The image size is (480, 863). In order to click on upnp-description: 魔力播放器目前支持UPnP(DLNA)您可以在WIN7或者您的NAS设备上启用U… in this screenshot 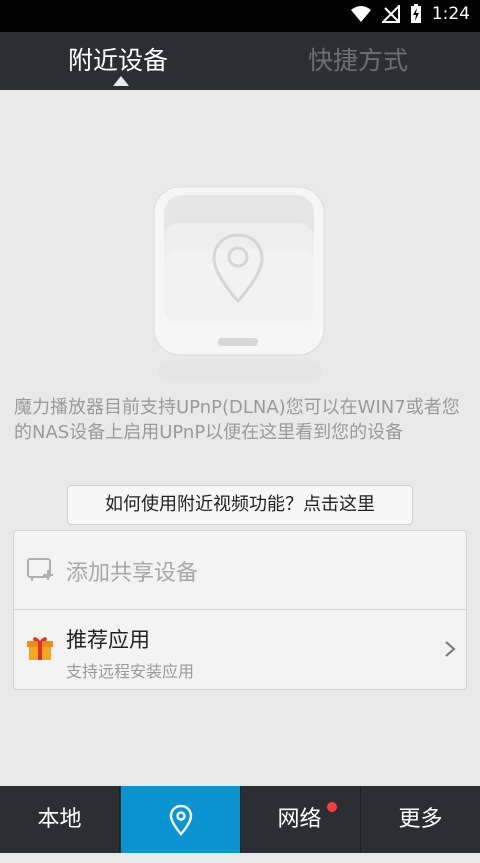, I will do `click(237, 420)`.